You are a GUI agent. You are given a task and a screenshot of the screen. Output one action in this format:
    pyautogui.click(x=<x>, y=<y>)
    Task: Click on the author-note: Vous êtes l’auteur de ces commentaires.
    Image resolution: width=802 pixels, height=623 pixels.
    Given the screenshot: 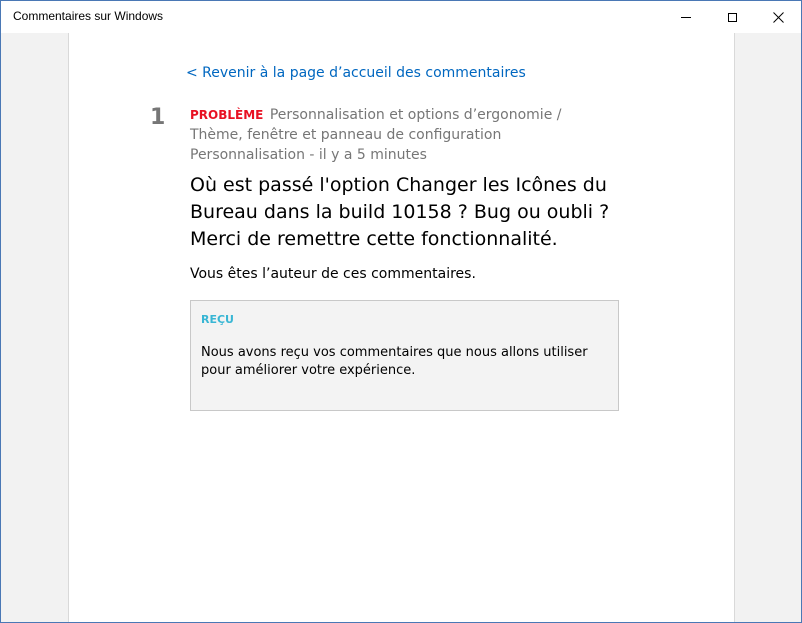 What is the action you would take?
    pyautogui.click(x=333, y=274)
    